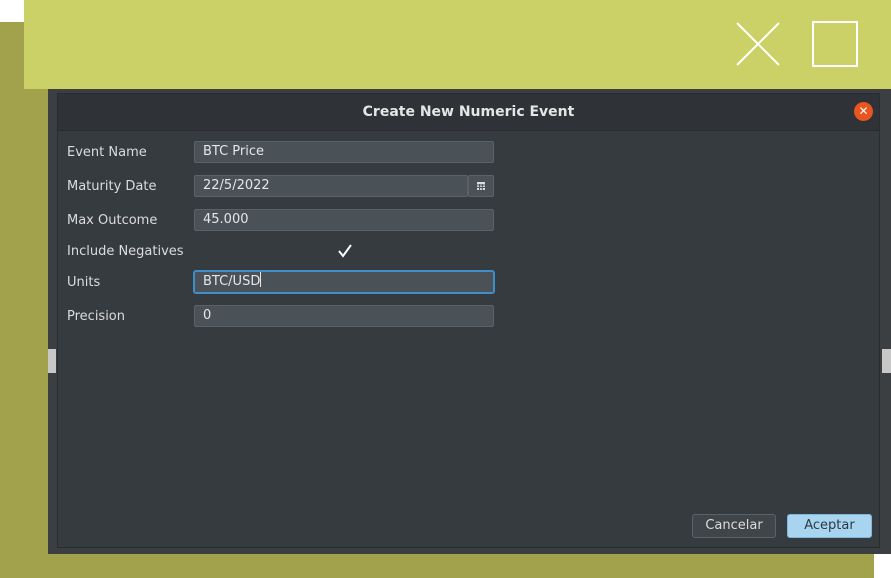 The image size is (891, 578). Describe the element at coordinates (52, 361) in the screenshot. I see `table-header-strip-left` at that location.